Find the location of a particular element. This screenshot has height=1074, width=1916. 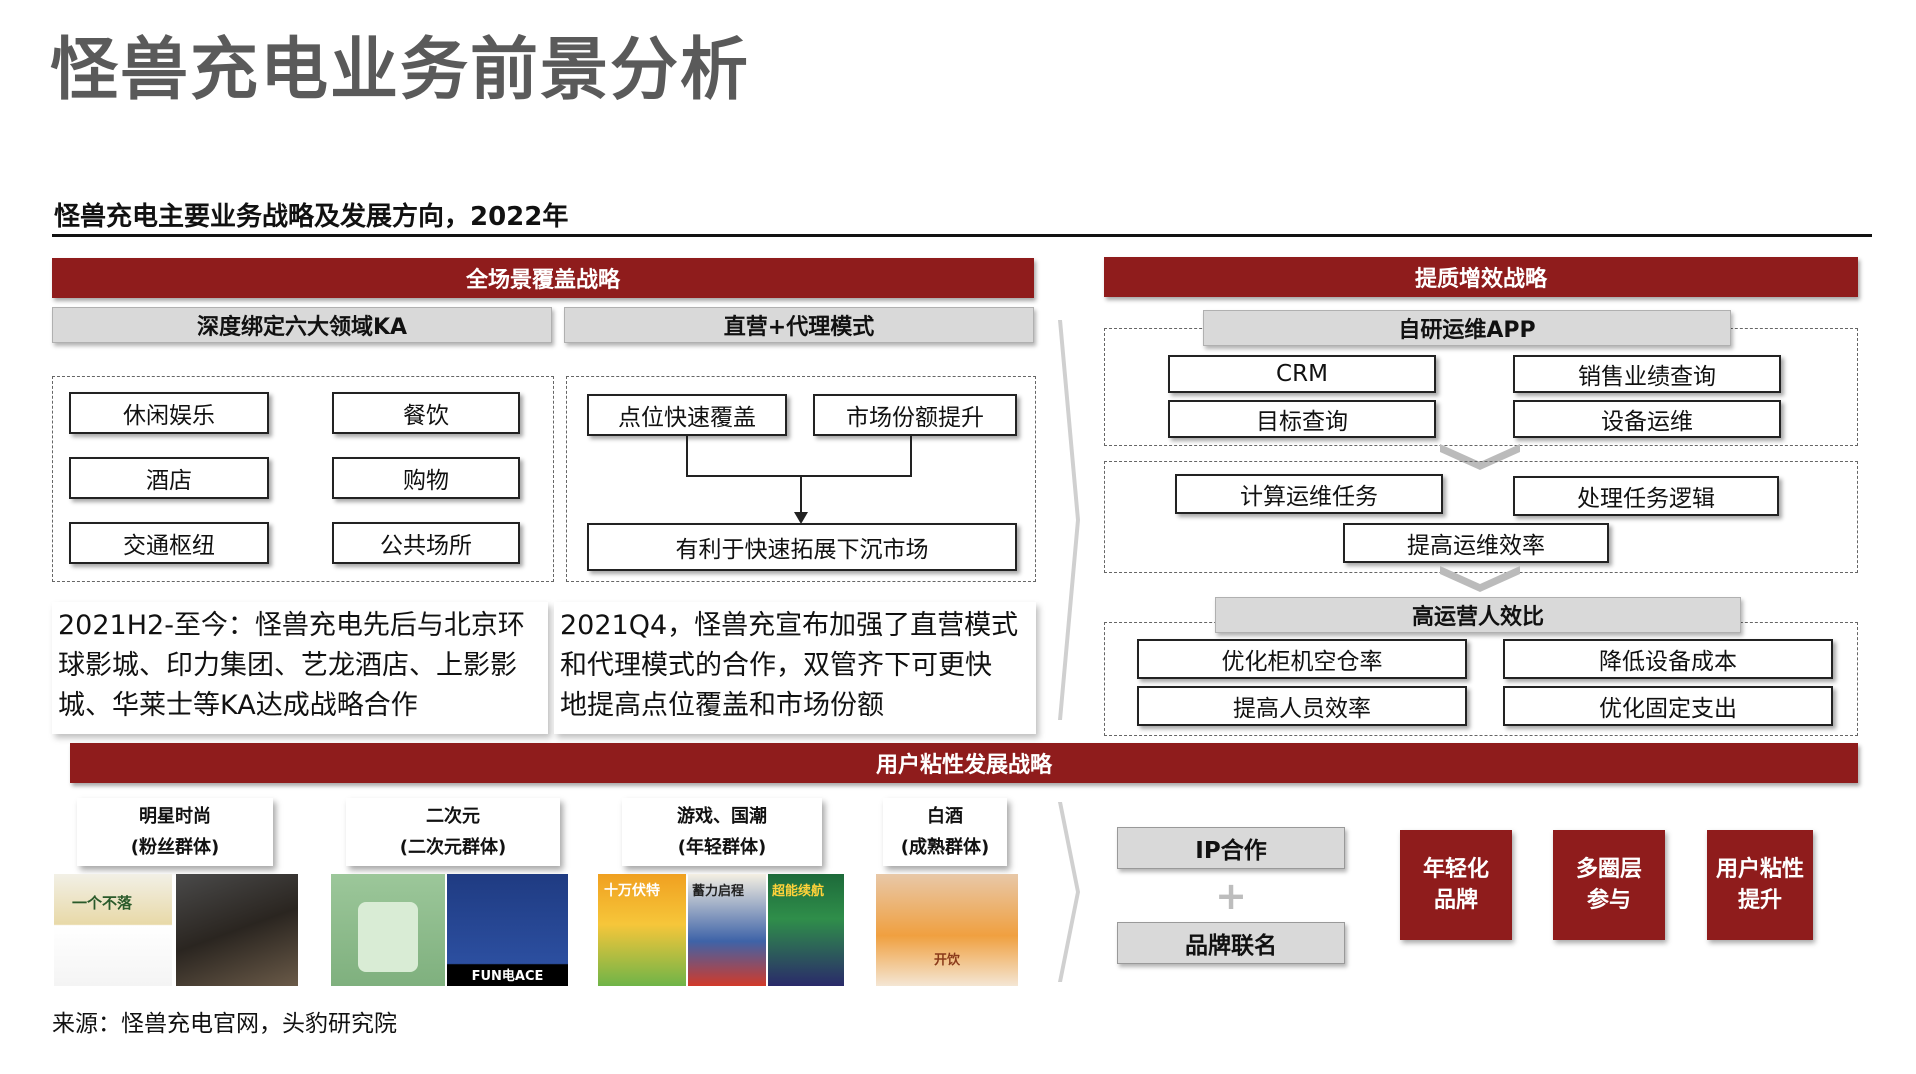

group-baijiu: 白酒 (成熟群体) is located at coordinates (945, 832).